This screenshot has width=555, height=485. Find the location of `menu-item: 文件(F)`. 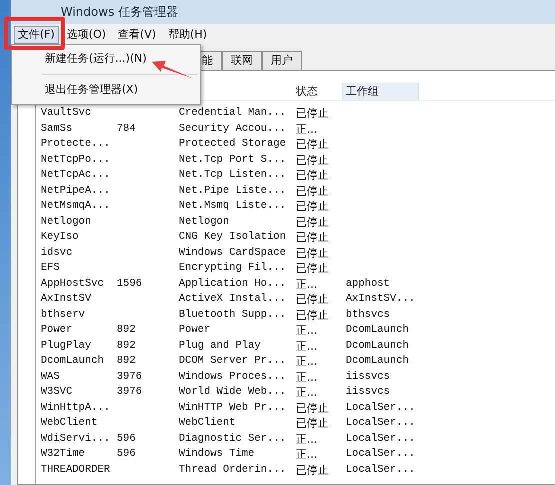

menu-item: 文件(F) is located at coordinates (36, 35).